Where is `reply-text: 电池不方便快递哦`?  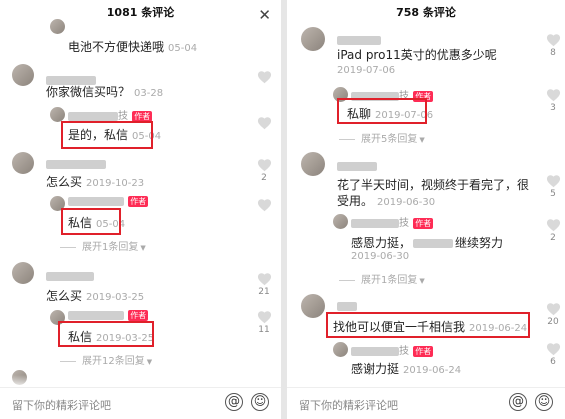 reply-text: 电池不方便快递哦 is located at coordinates (116, 47).